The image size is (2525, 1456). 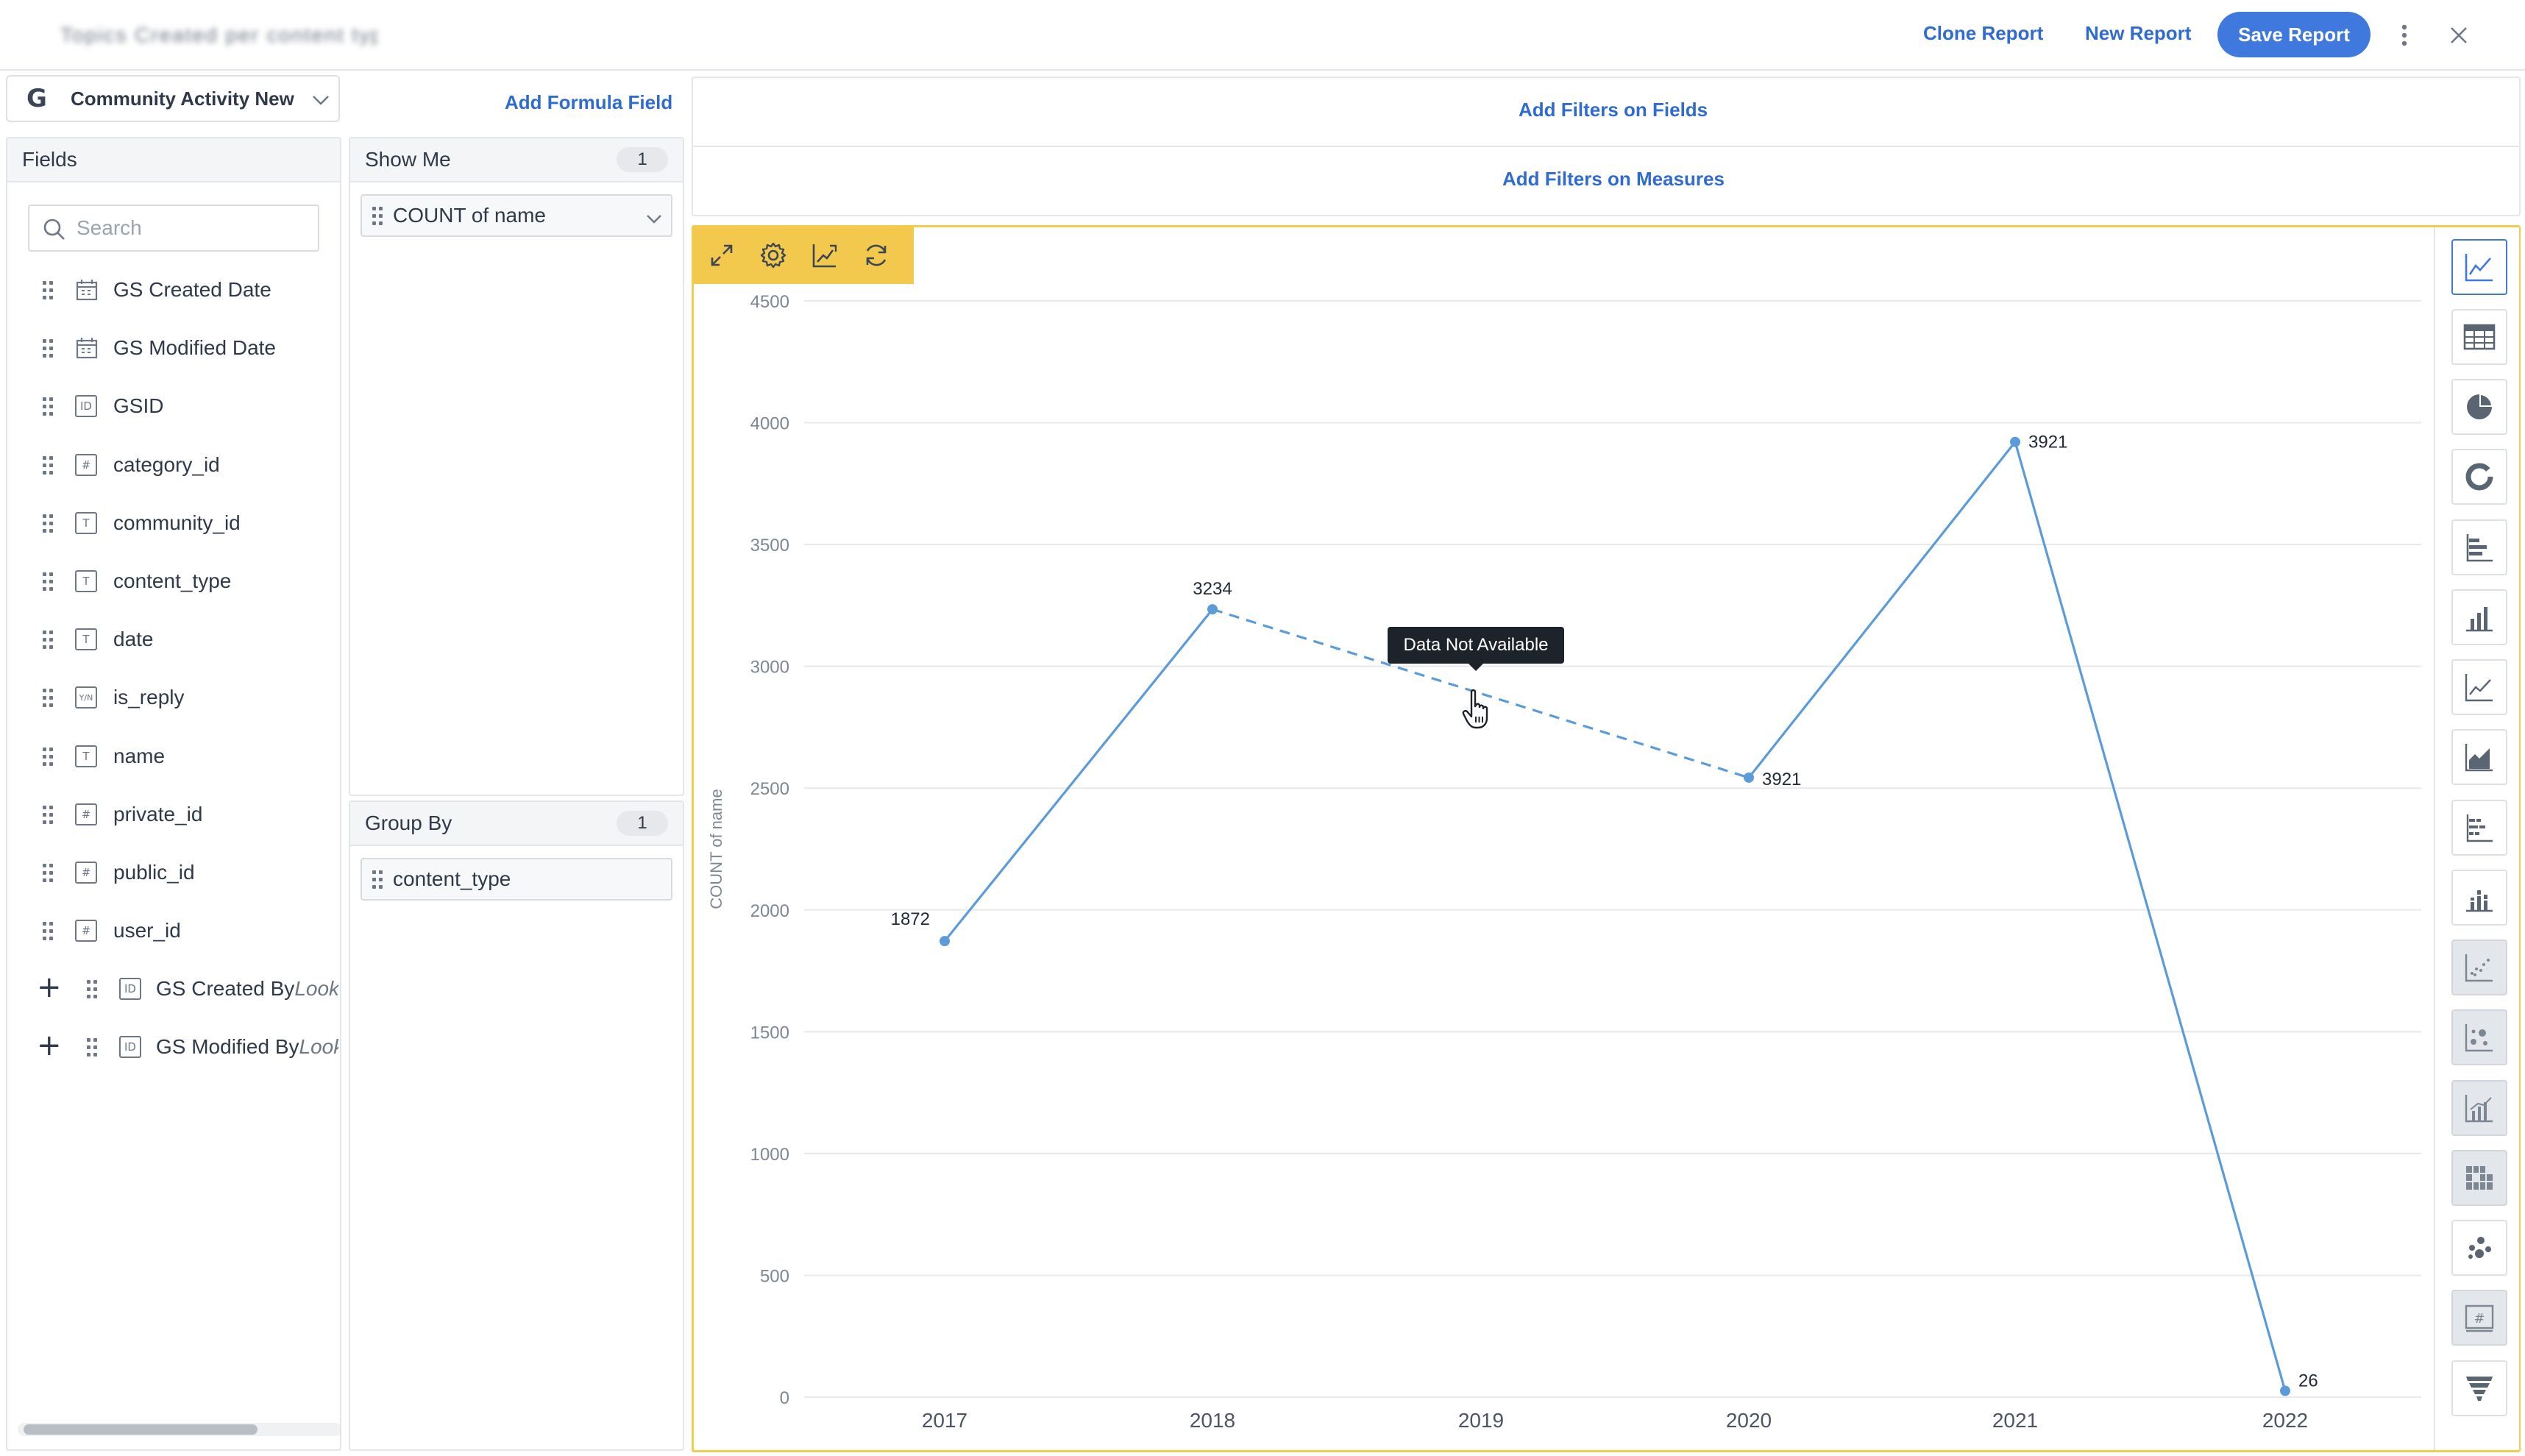 I want to click on scrollbar-thumb, so click(x=141, y=1430).